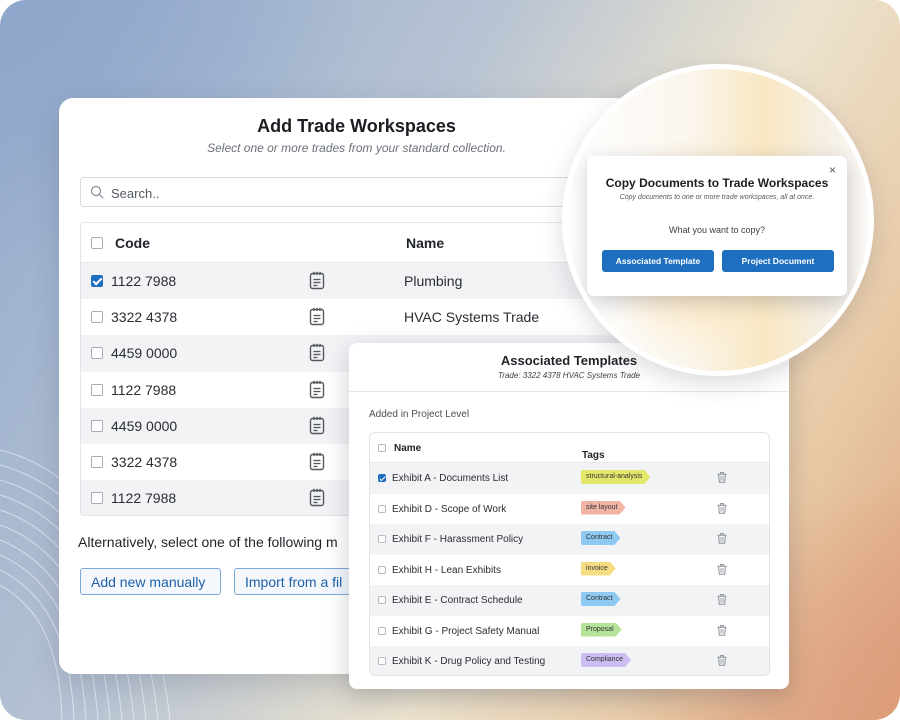 Image resolution: width=900 pixels, height=720 pixels. I want to click on search-icon, so click(97, 192).